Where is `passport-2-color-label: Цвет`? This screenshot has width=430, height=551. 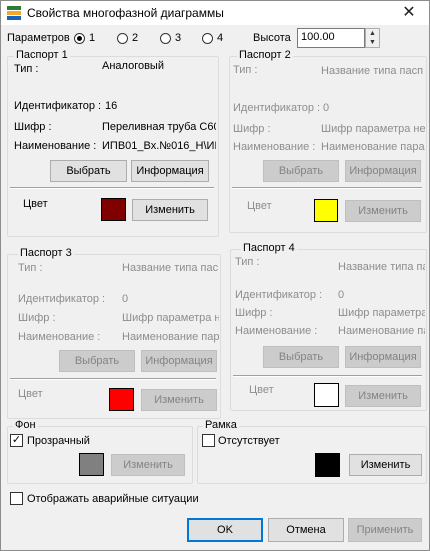
passport-2-color-label: Цвет is located at coordinates (259, 206).